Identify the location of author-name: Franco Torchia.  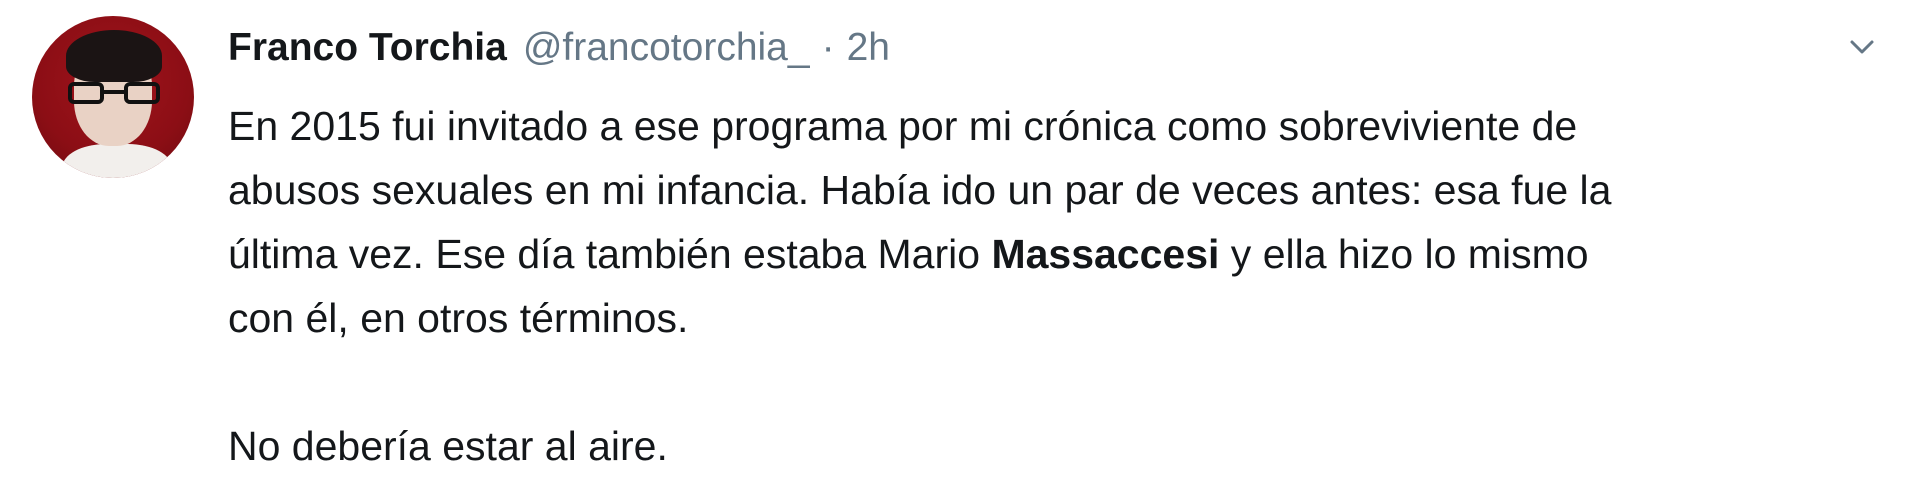
(367, 48).